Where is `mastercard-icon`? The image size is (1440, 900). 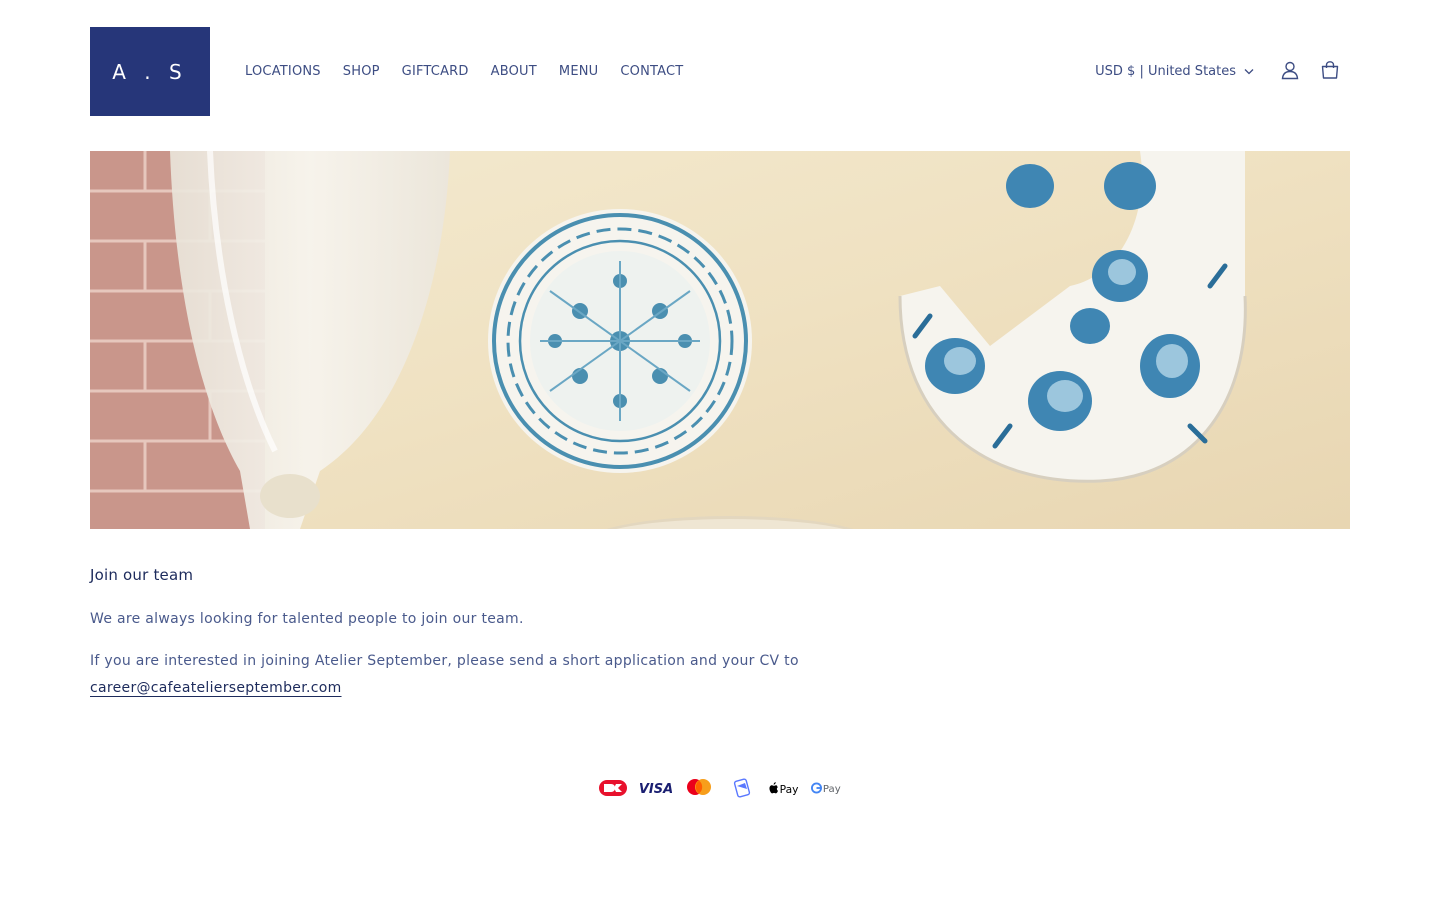 mastercard-icon is located at coordinates (698, 788).